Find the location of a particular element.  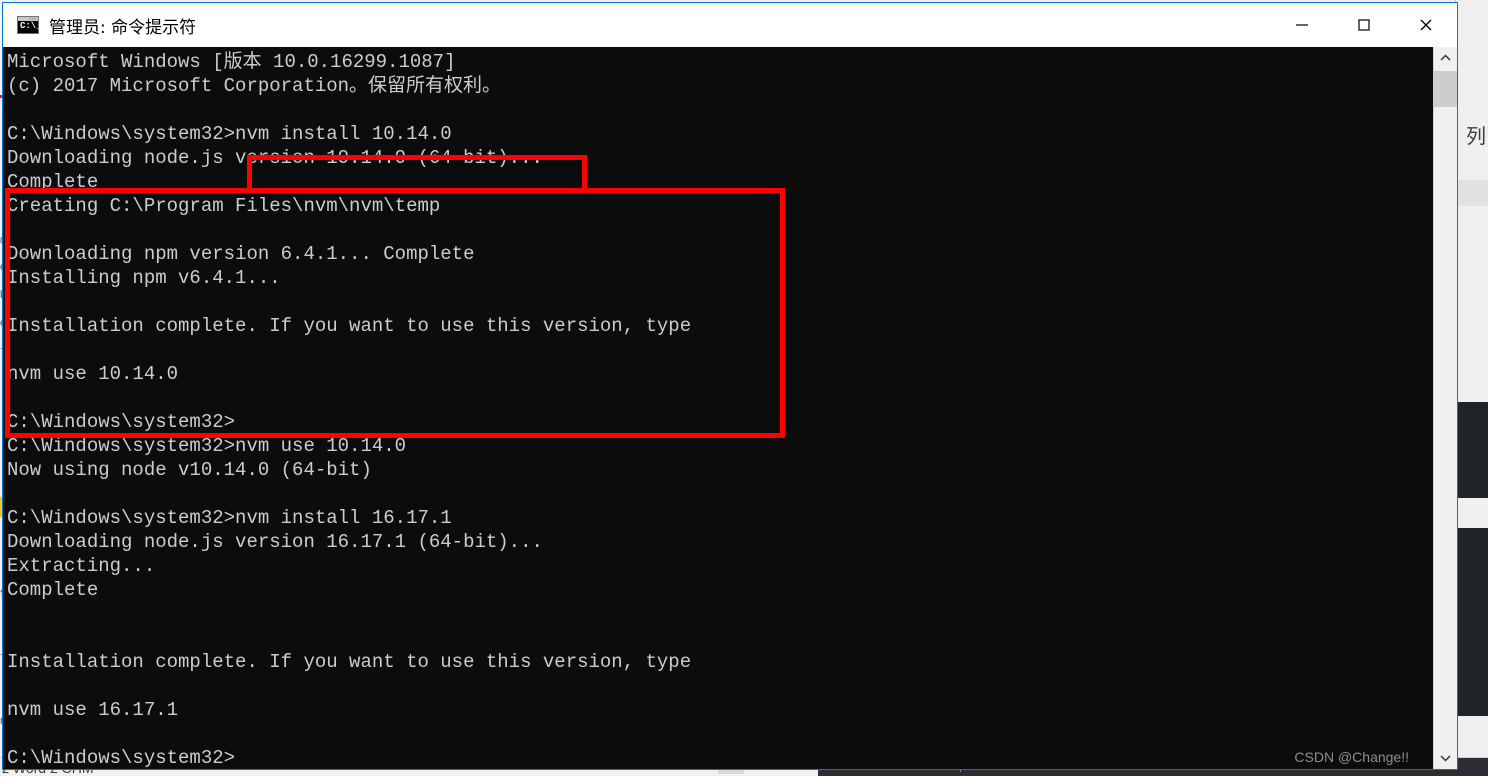

scroll-up-button is located at coordinates (1445, 58).